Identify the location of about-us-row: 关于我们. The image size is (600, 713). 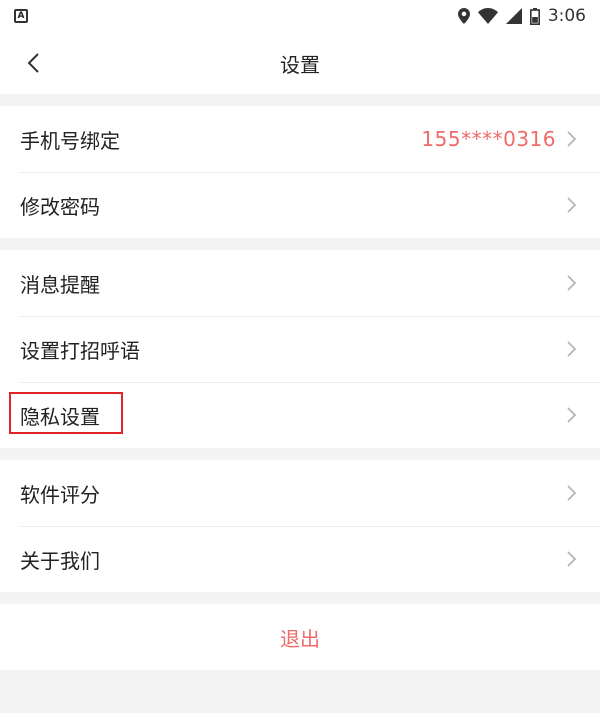
(300, 559).